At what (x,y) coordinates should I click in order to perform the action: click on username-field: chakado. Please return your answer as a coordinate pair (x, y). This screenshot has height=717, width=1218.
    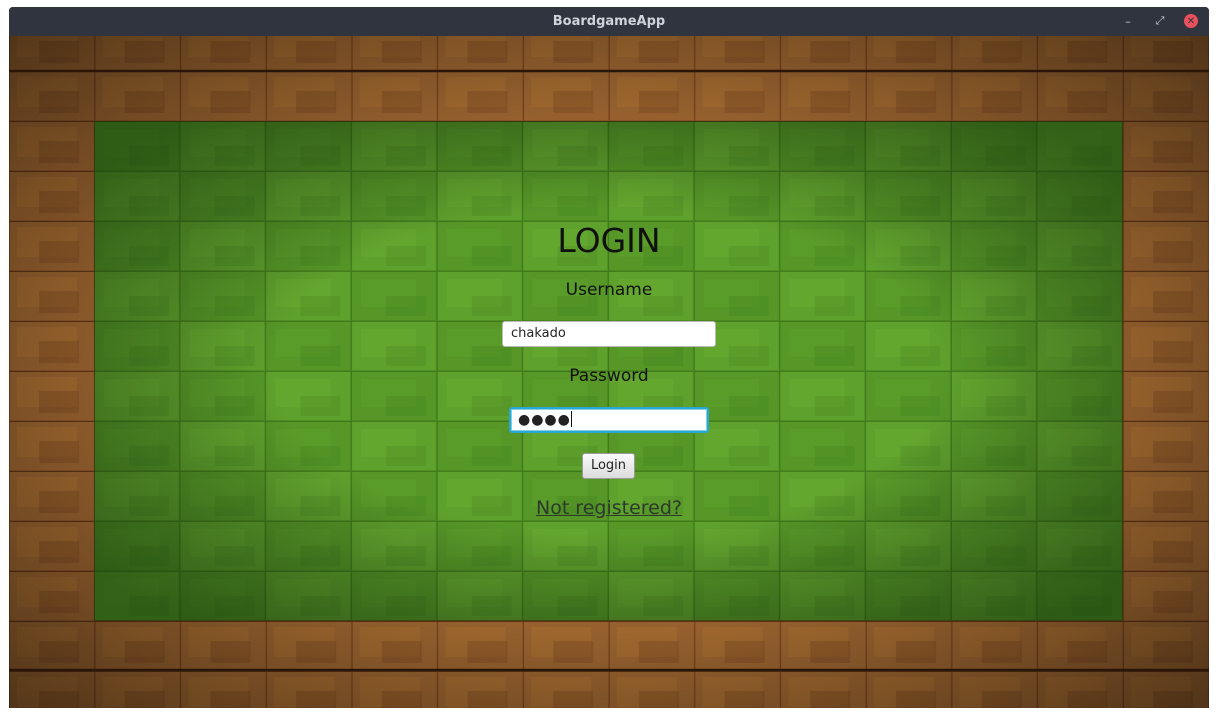
    Looking at the image, I should click on (609, 334).